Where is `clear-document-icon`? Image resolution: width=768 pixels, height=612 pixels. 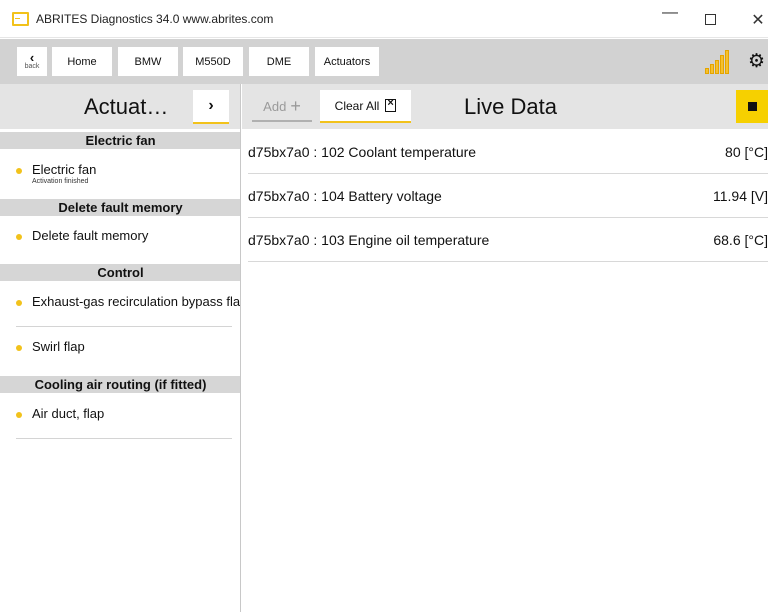 clear-document-icon is located at coordinates (391, 104).